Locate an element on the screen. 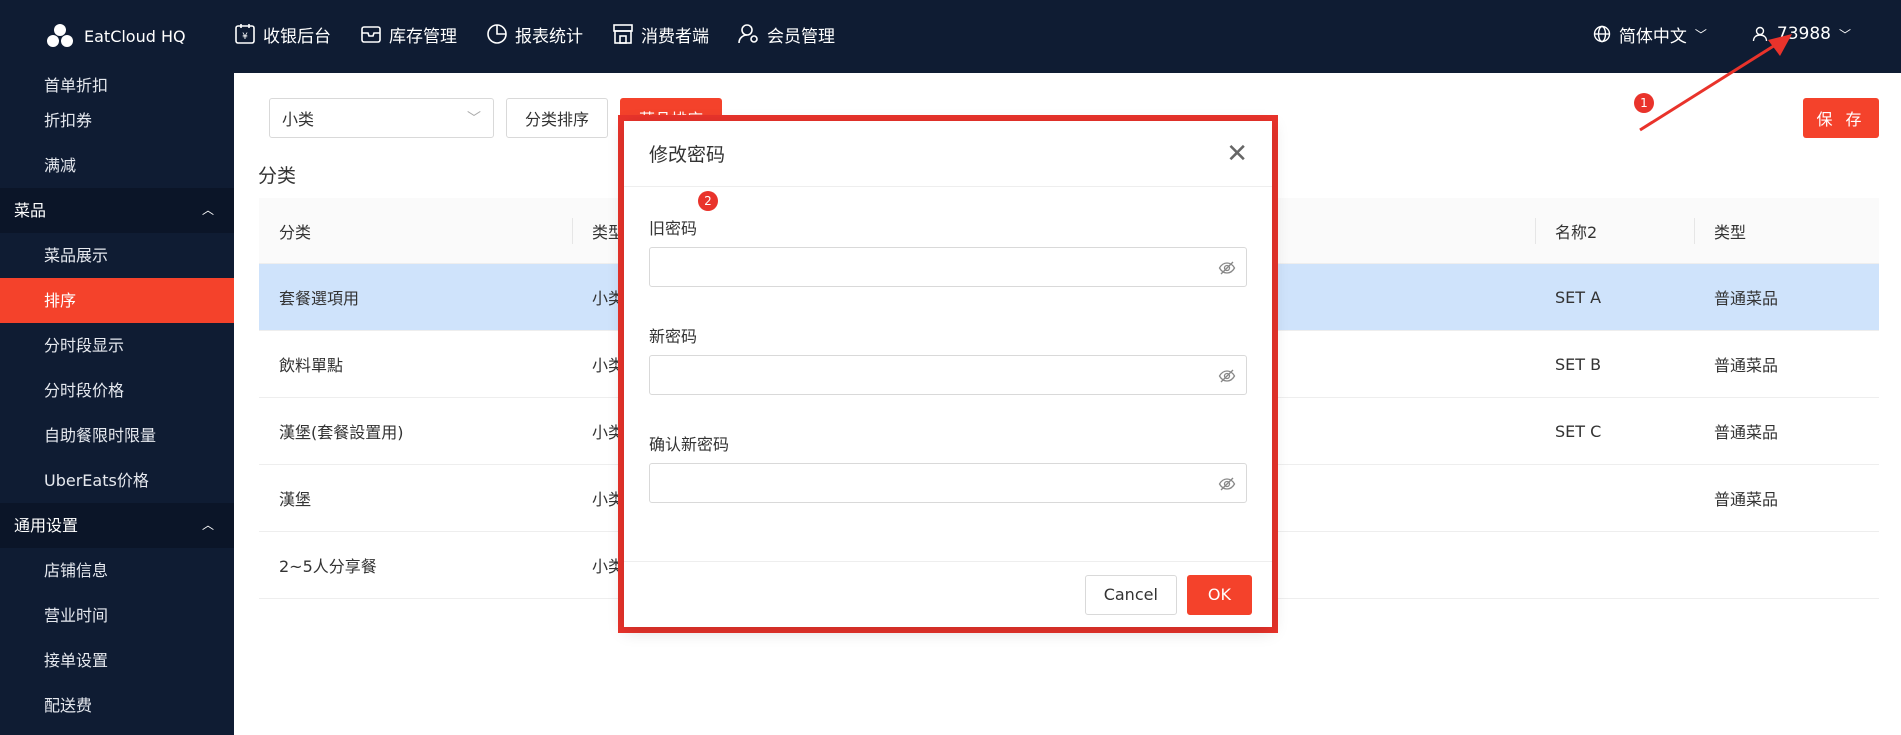 The width and height of the screenshot is (1901, 735). sidebar-item-ubereats-price: UberEats价格 is located at coordinates (117, 480).